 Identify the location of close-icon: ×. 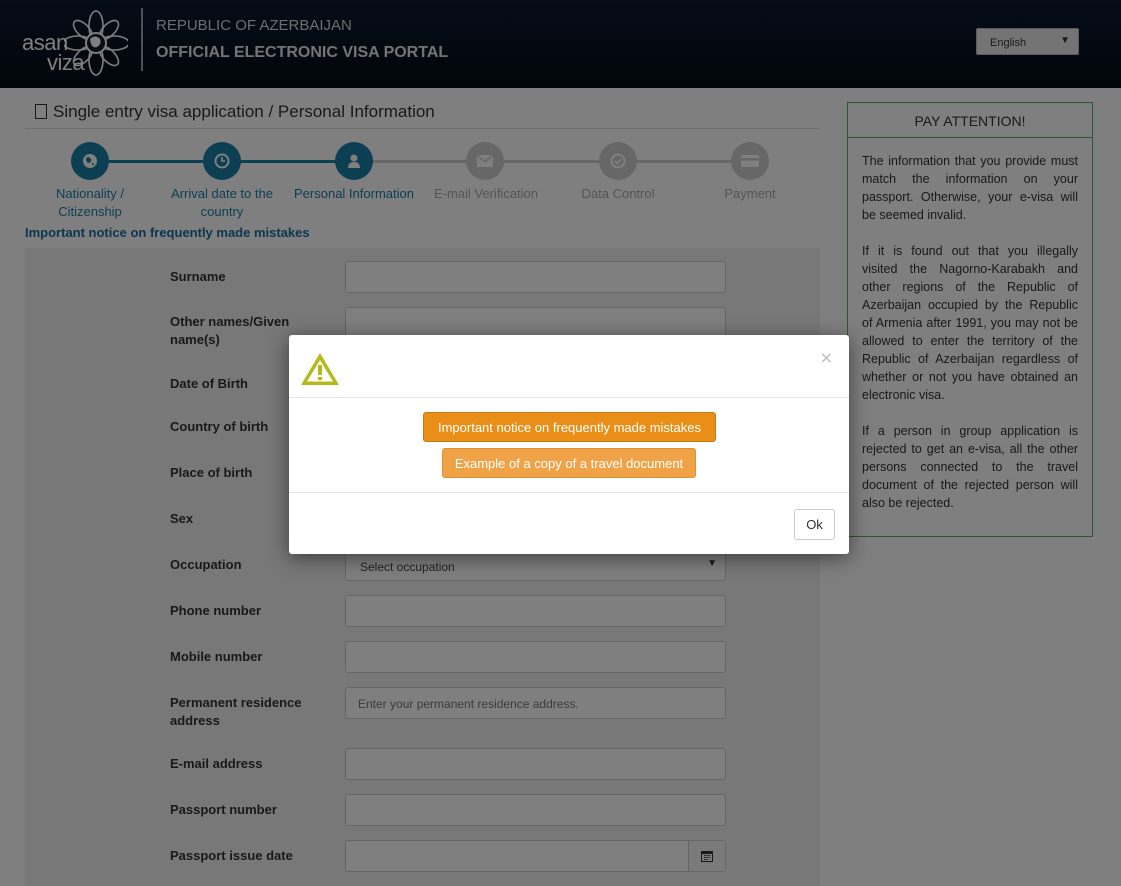
(826, 357).